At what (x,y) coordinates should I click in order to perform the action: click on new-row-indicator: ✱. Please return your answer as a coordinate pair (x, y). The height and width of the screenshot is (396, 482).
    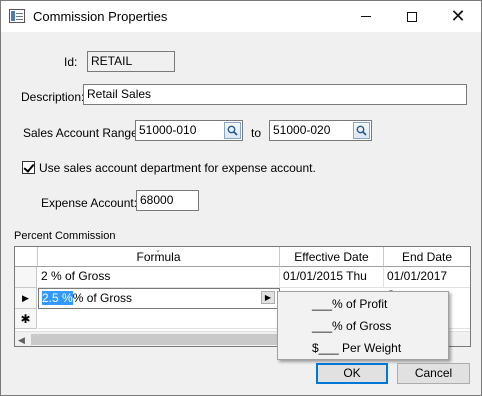
    Looking at the image, I should click on (26, 319).